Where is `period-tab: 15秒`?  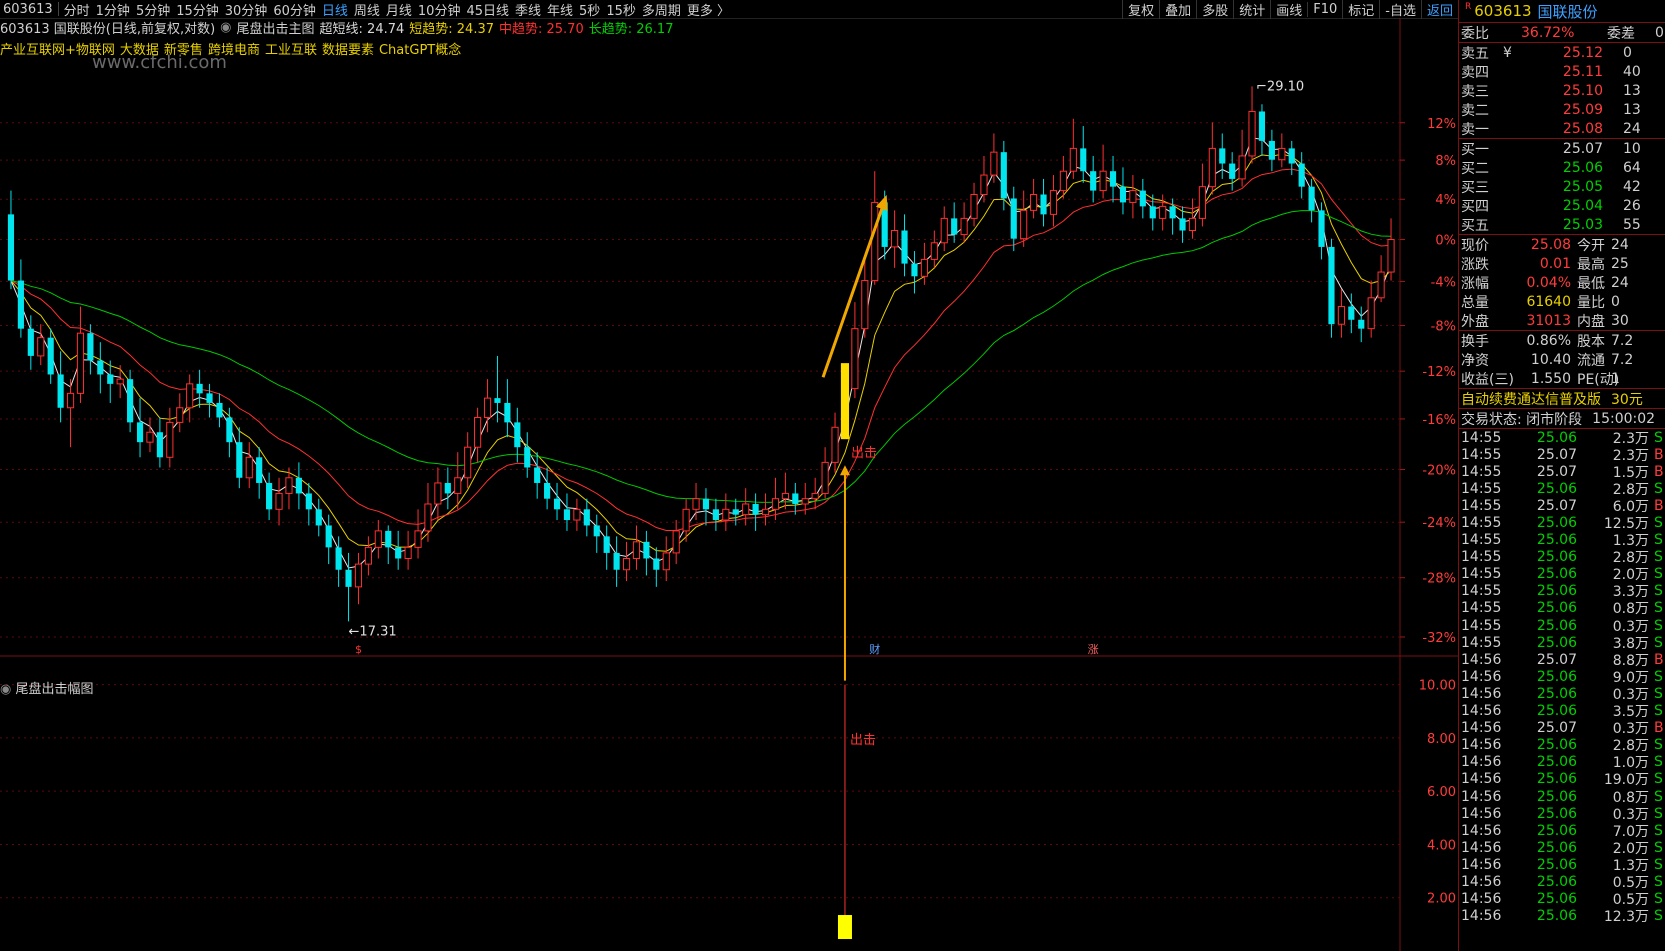
period-tab: 15秒 is located at coordinates (621, 9).